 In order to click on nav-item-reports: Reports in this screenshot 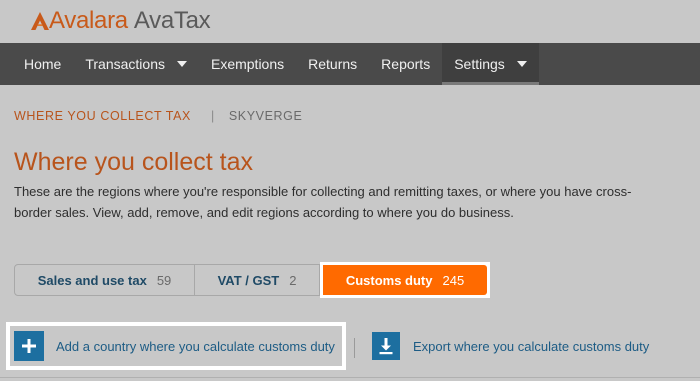, I will do `click(405, 64)`.